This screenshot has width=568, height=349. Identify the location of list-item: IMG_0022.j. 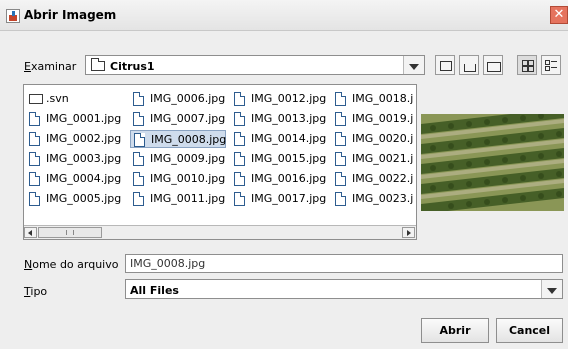
(372, 179).